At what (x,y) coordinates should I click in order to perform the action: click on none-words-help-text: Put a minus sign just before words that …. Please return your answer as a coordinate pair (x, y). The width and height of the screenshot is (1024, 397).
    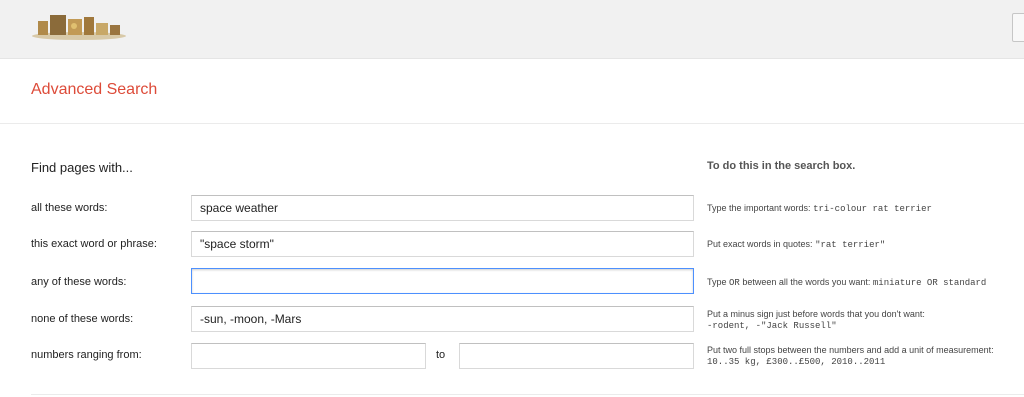
    Looking at the image, I should click on (816, 314).